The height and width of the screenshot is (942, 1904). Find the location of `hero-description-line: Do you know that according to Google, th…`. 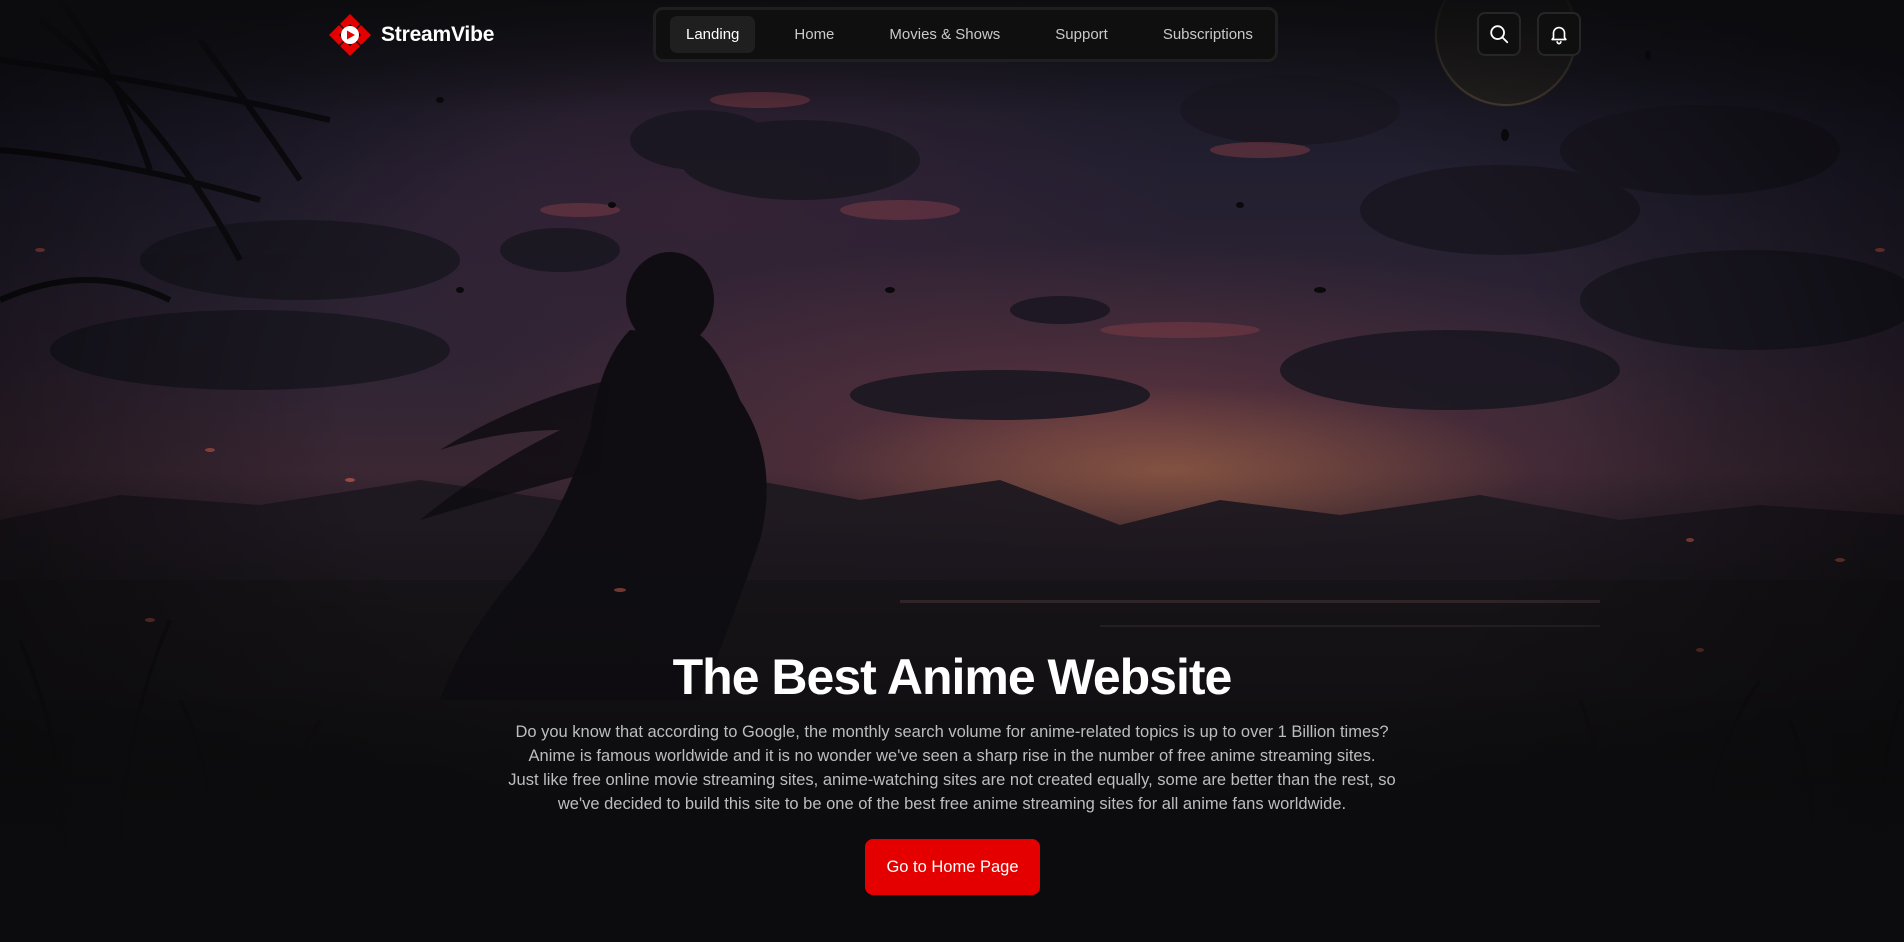

hero-description-line: Do you know that according to Google, th… is located at coordinates (952, 732).